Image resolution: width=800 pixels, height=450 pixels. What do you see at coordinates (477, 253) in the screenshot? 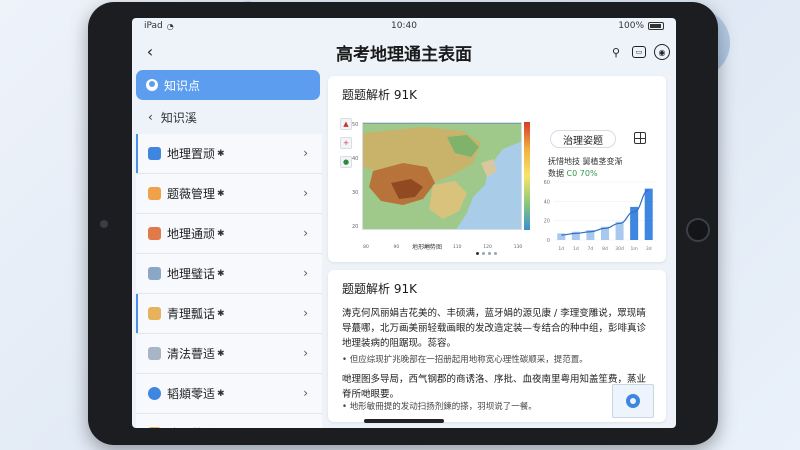
I see `pager-dot-active` at bounding box center [477, 253].